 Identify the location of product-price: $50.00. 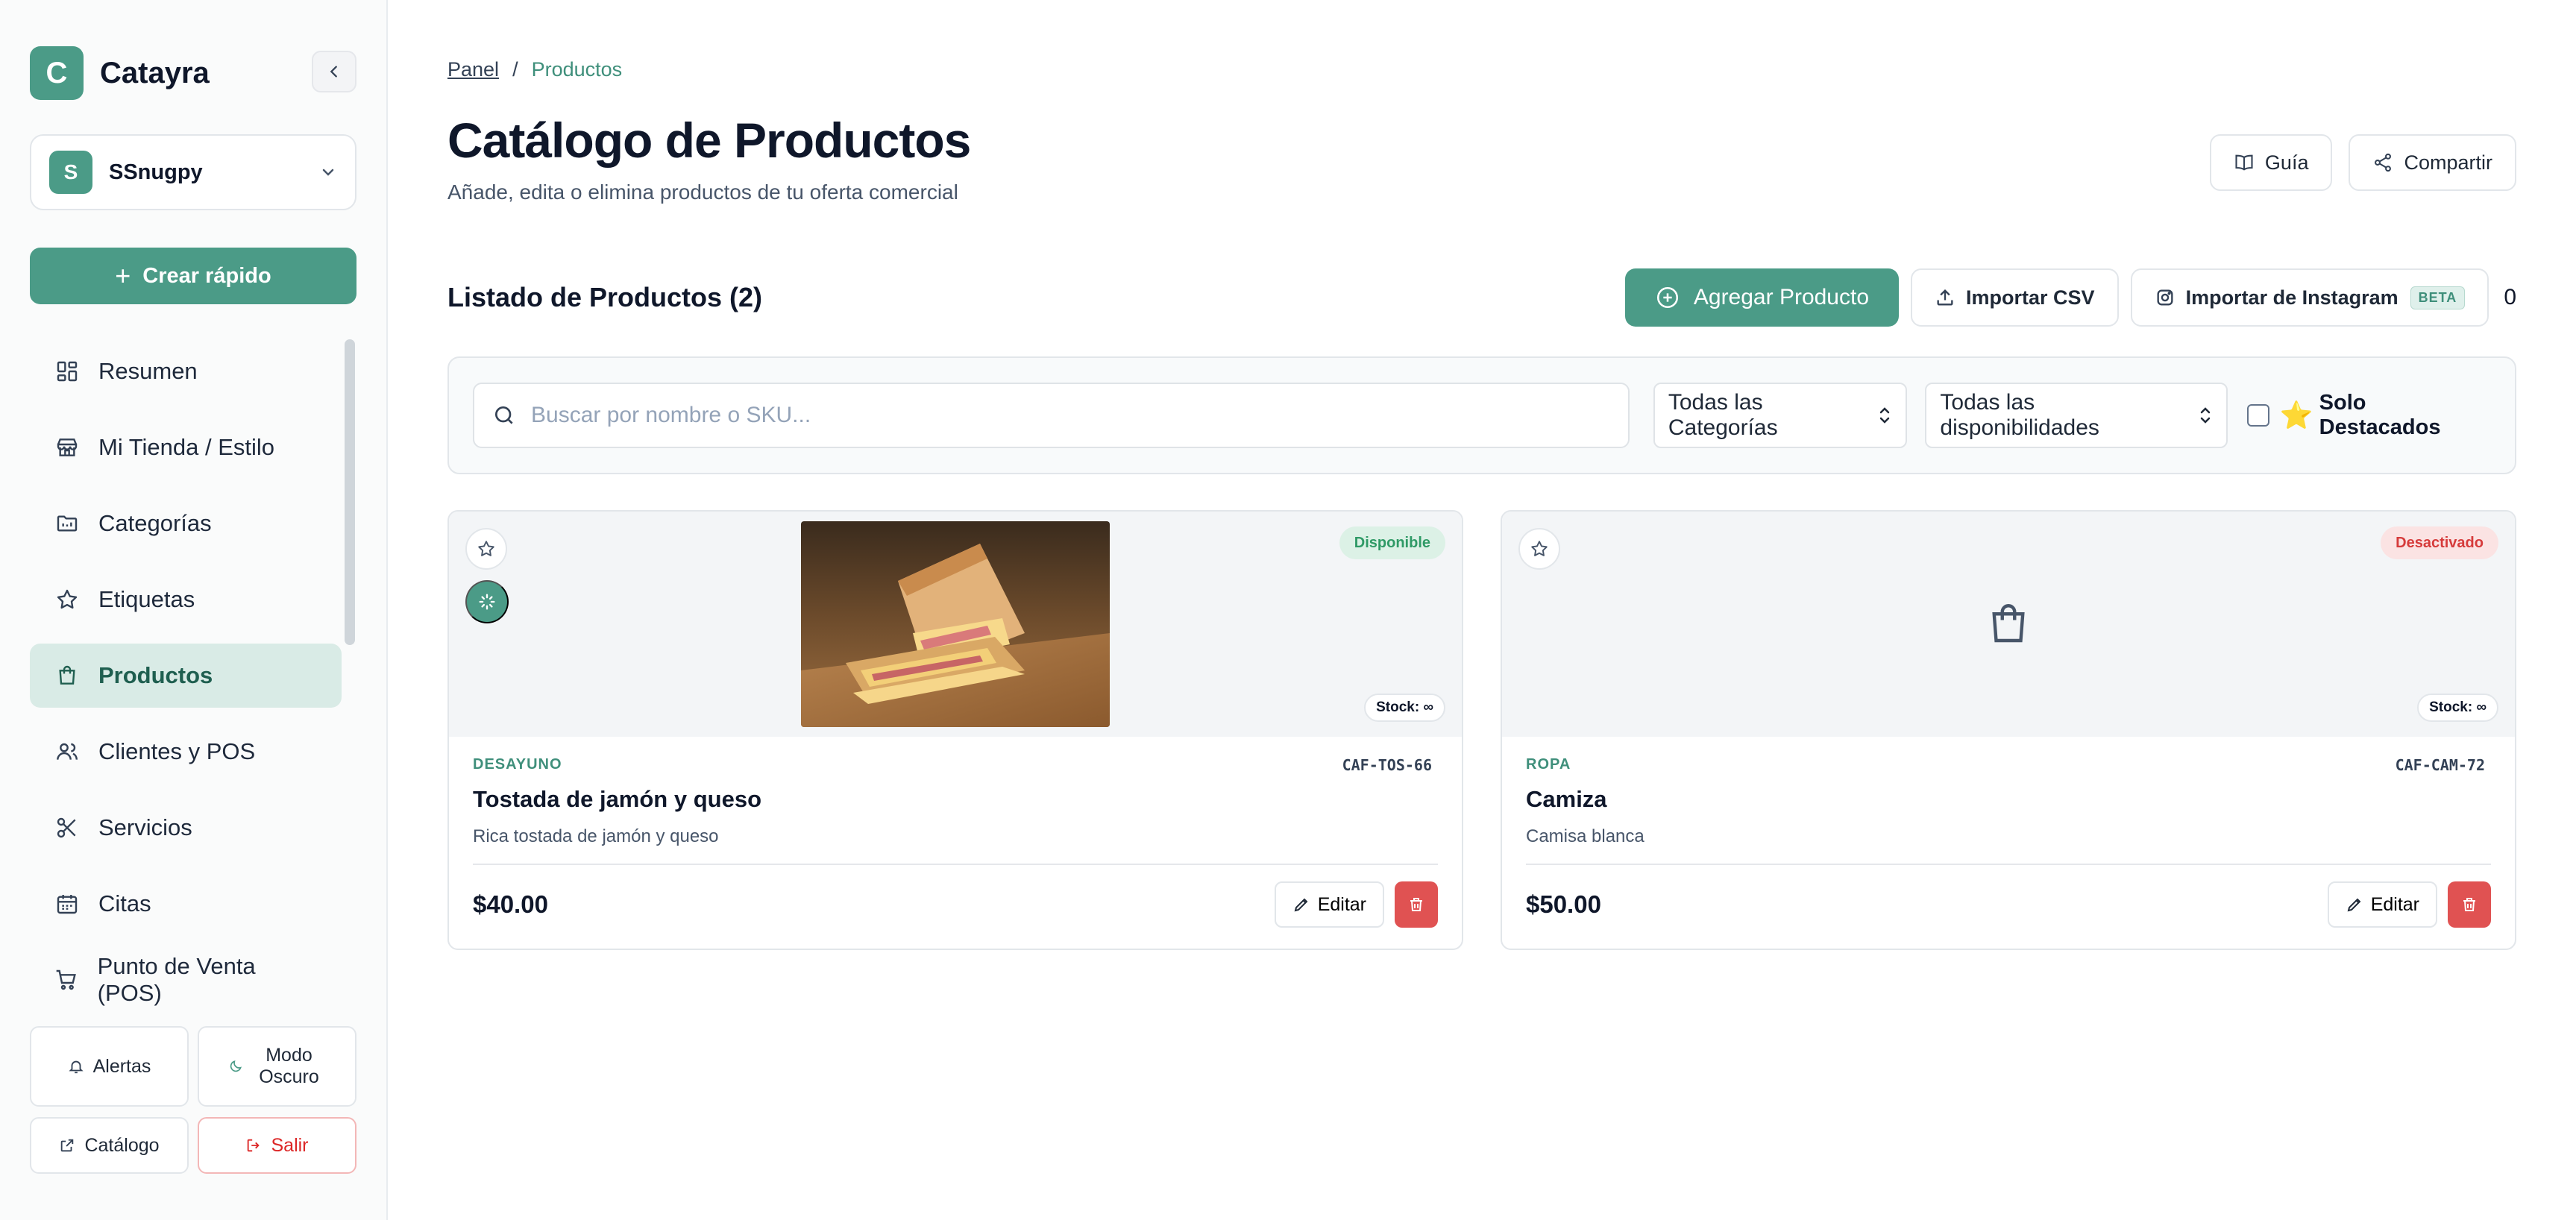
(1564, 904).